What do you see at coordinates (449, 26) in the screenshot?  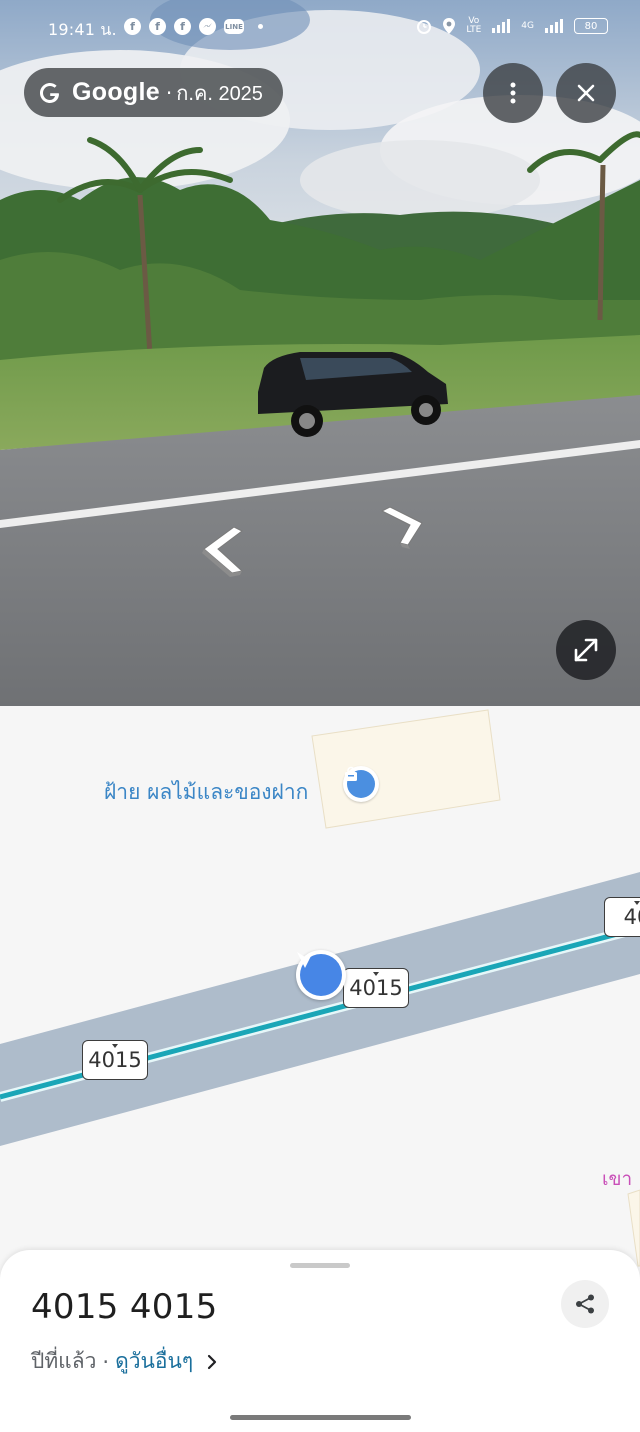 I see `location-icon` at bounding box center [449, 26].